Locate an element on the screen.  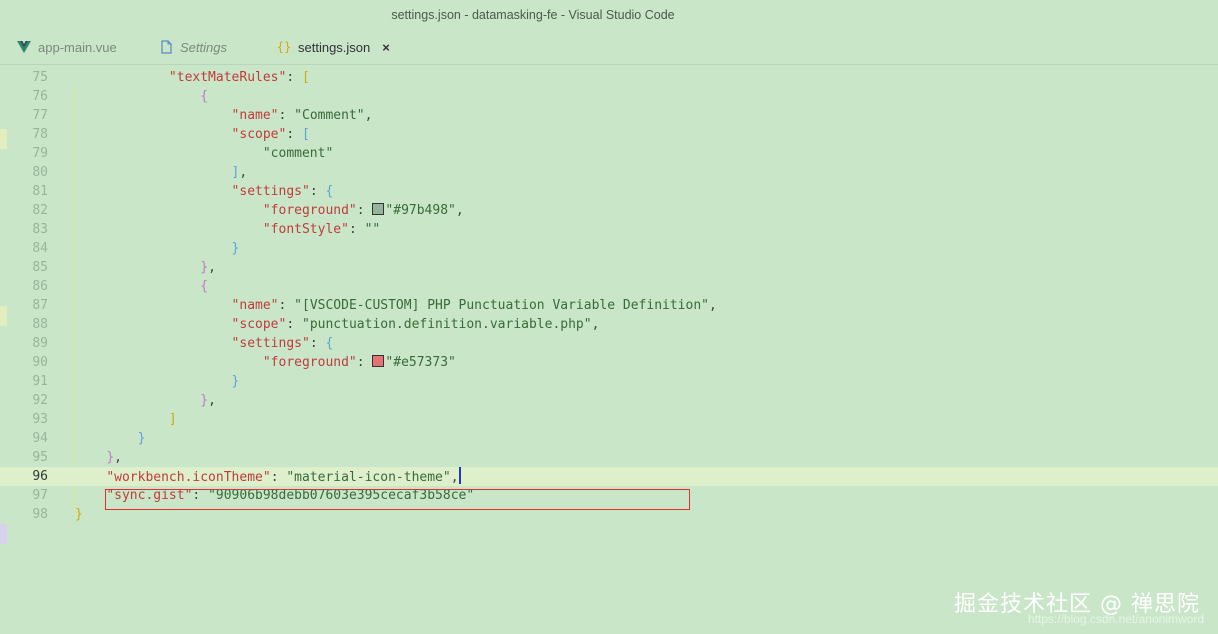
change-marker is located at coordinates (3, 534).